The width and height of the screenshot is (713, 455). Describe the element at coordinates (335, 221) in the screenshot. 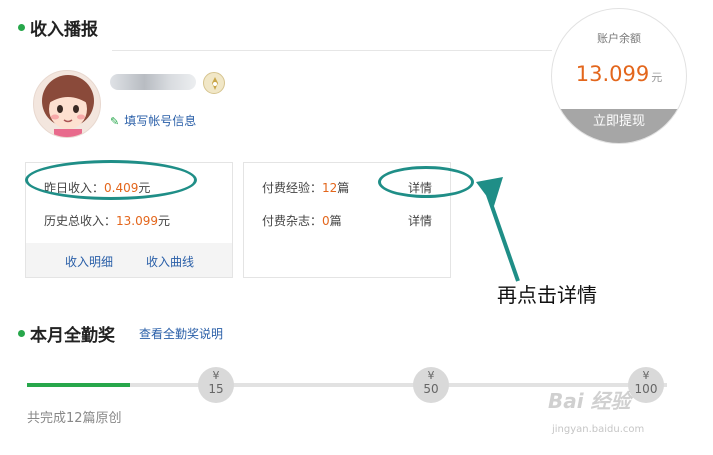

I see `paid-magazine-unit: 篇` at that location.